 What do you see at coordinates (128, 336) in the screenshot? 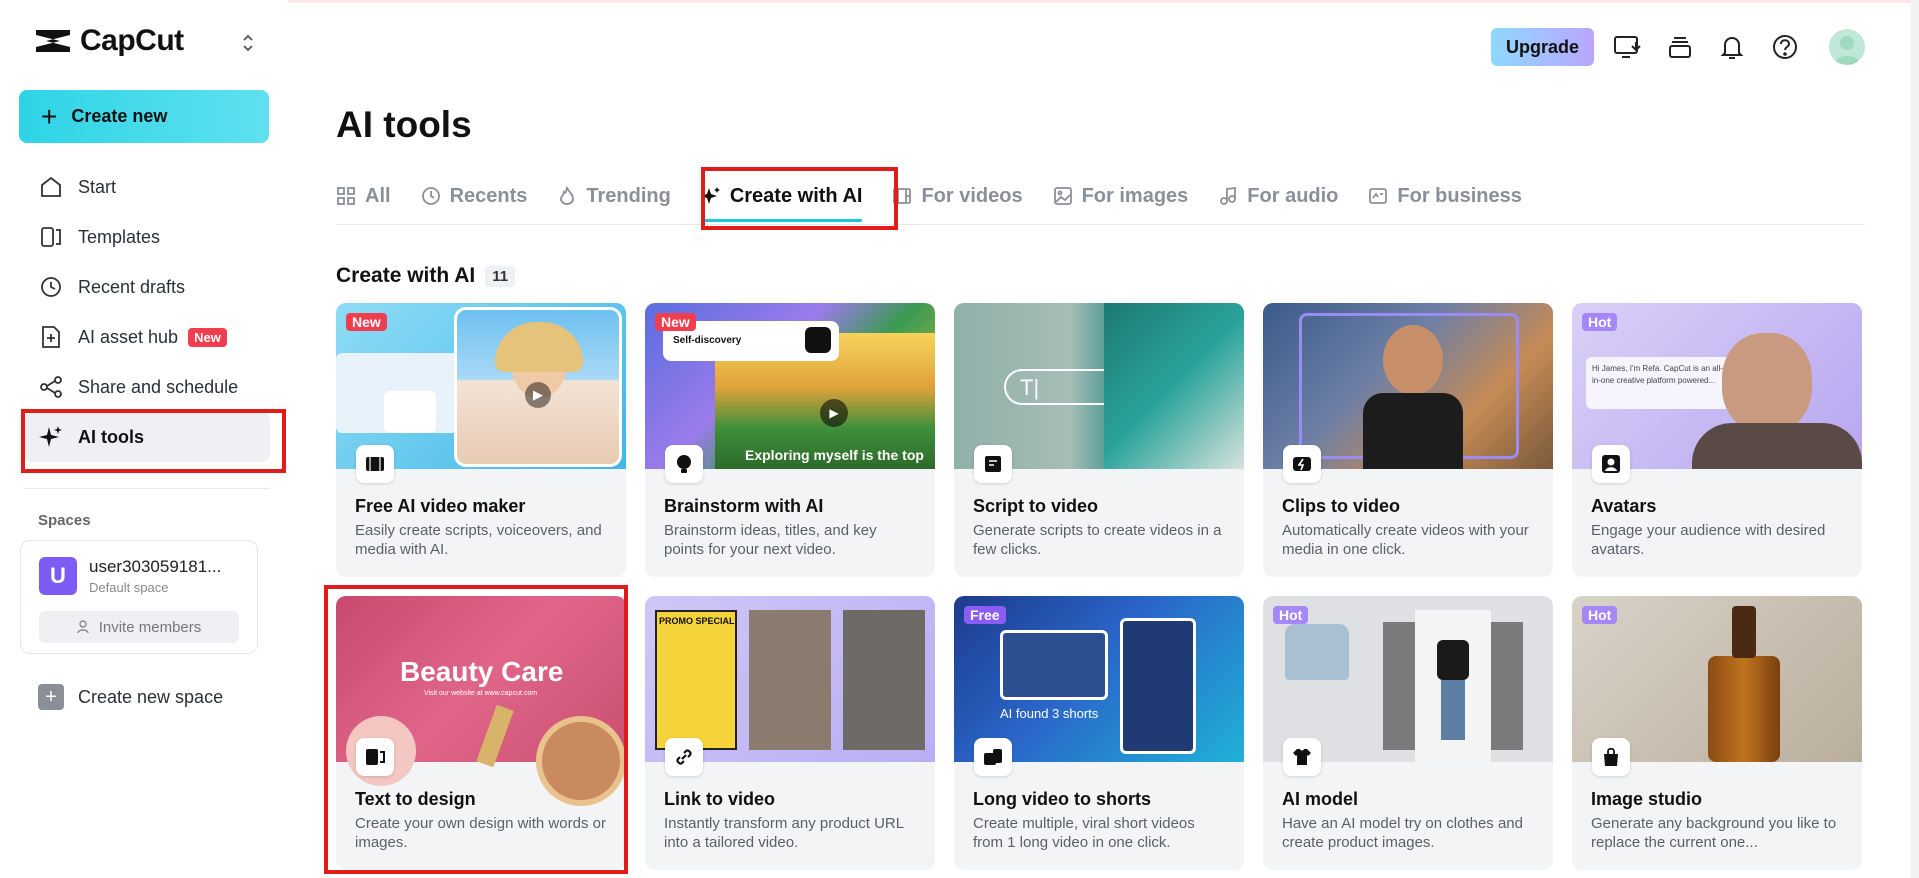
I see `sidebar-item-label: AI asset hub` at bounding box center [128, 336].